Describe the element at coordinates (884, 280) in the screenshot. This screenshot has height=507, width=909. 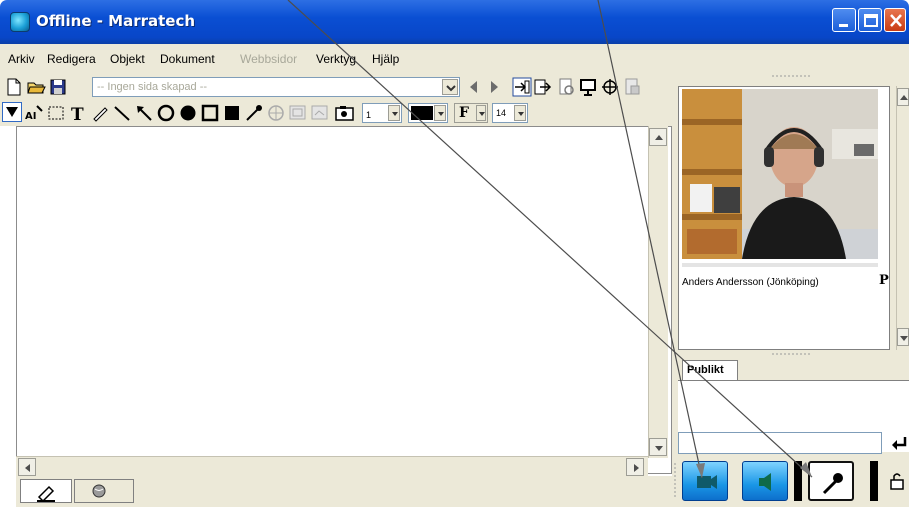
I see `presenter-badge: P` at that location.